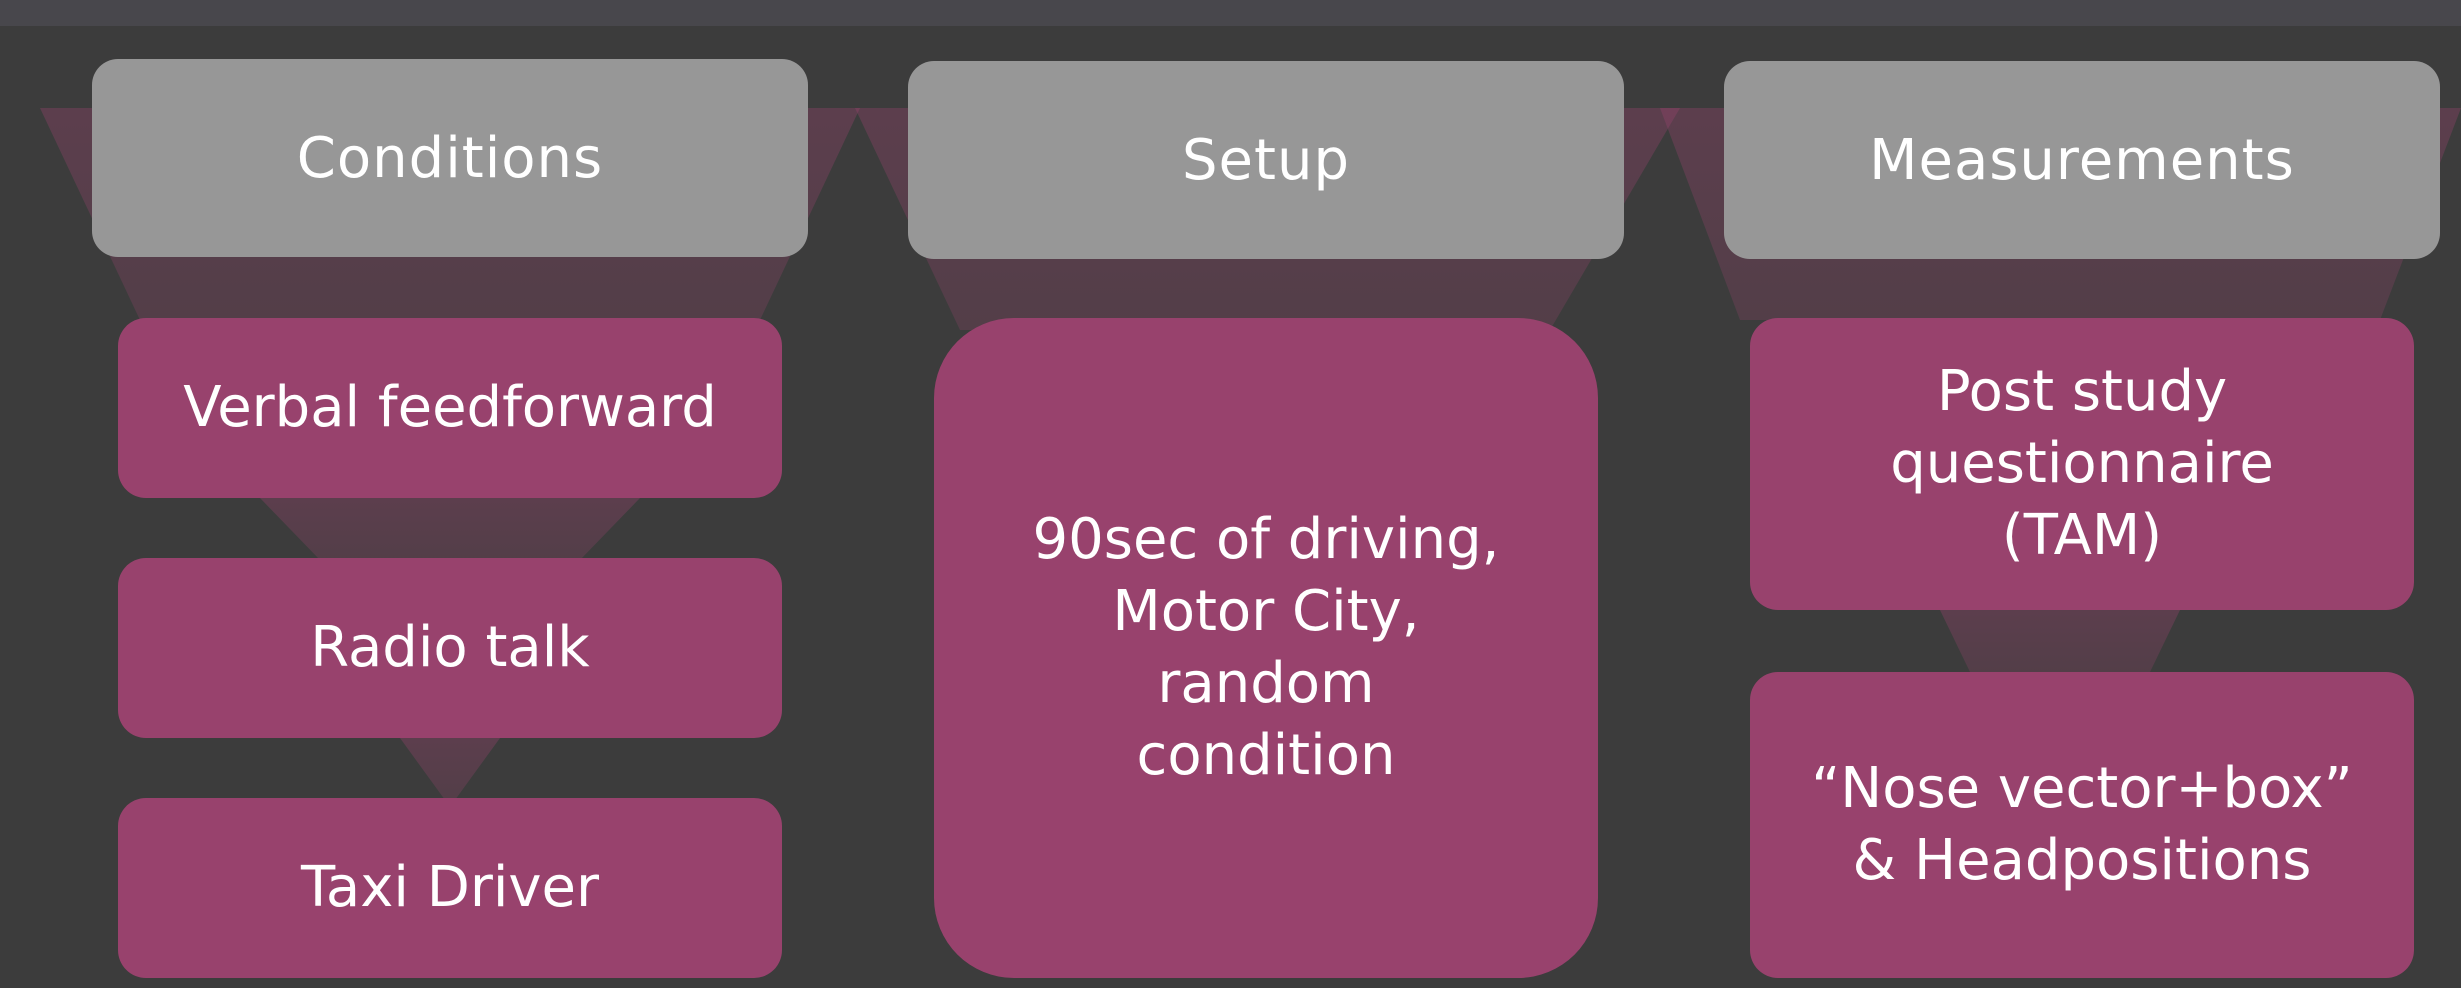 This screenshot has width=2461, height=988. I want to click on box-radio-talk: Radio talk, so click(450, 648).